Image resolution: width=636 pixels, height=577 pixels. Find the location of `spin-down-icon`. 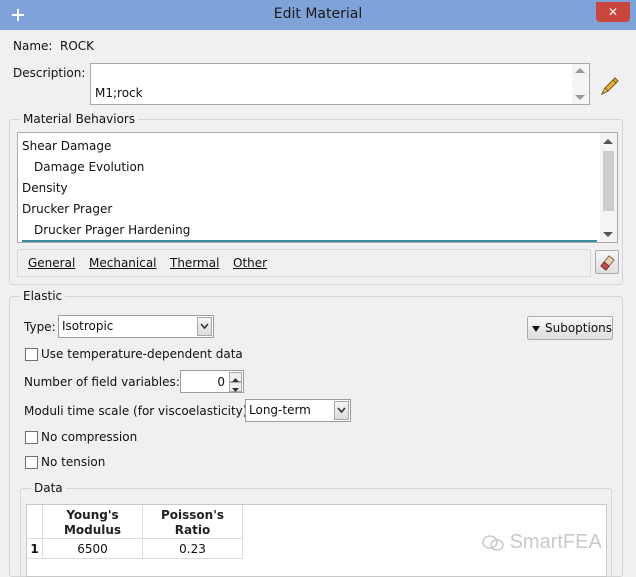

spin-down-icon is located at coordinates (235, 387).